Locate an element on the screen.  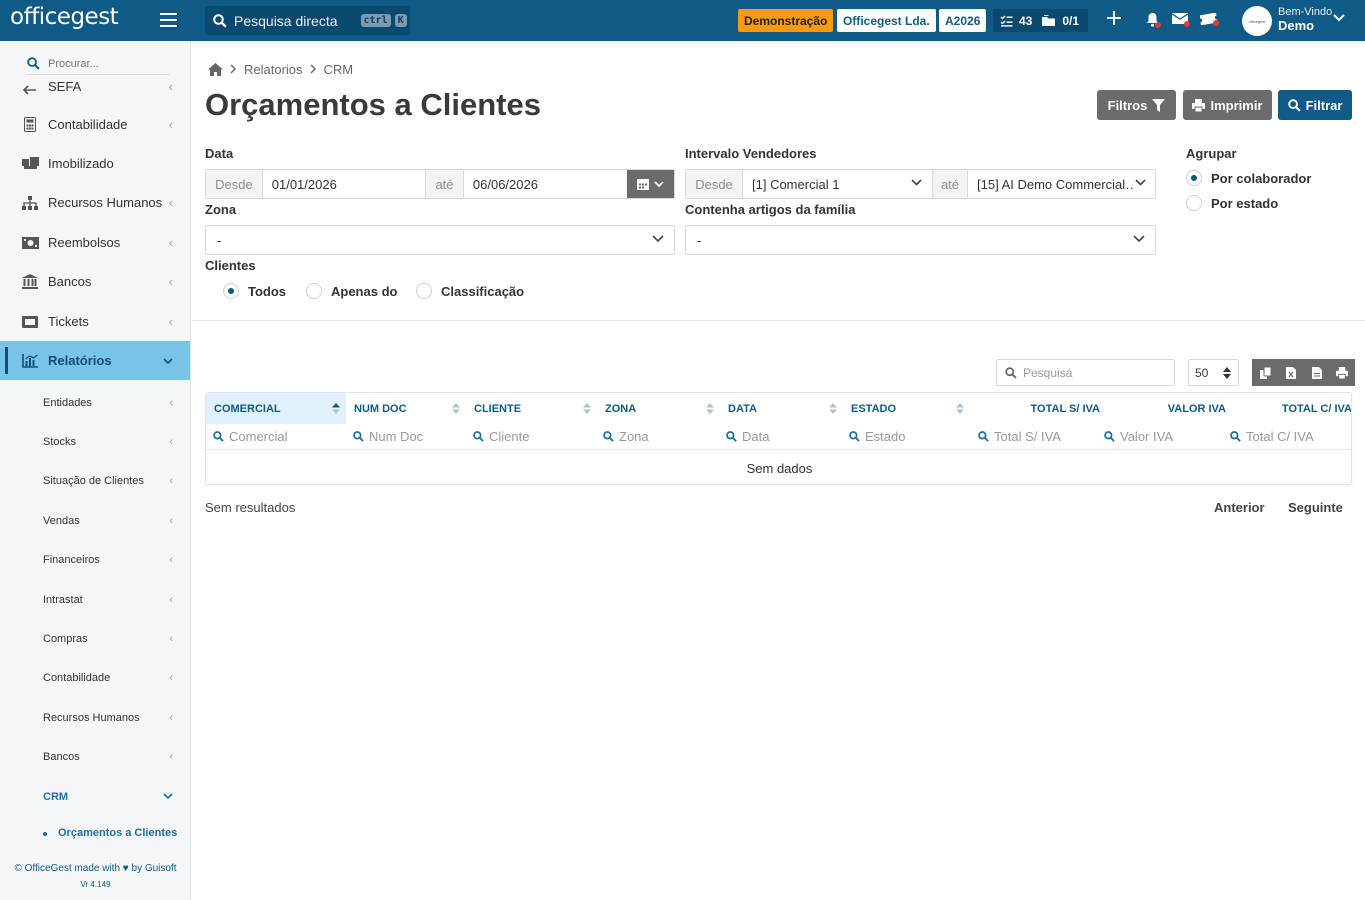
home-icon is located at coordinates (215, 69).